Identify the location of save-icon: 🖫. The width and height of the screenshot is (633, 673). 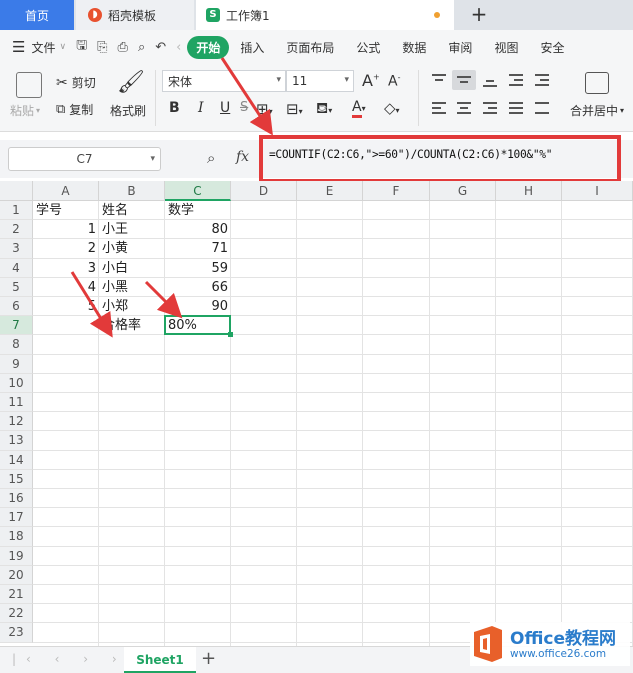
(81, 47).